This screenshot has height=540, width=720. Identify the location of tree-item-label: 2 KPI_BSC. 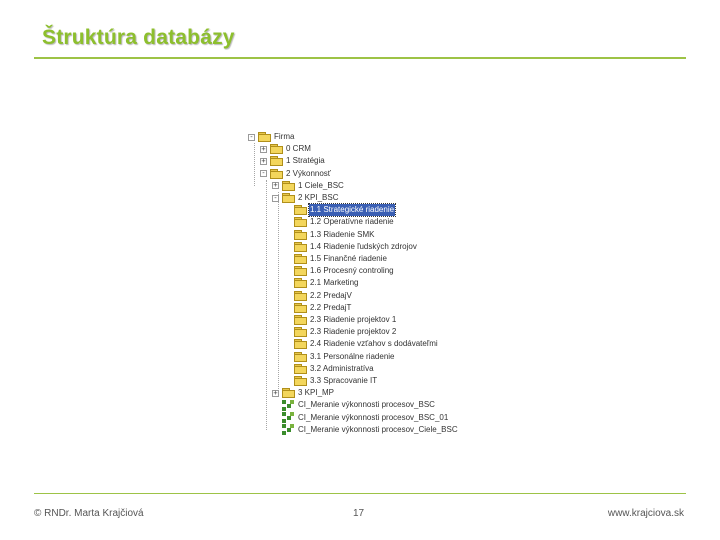
(318, 197).